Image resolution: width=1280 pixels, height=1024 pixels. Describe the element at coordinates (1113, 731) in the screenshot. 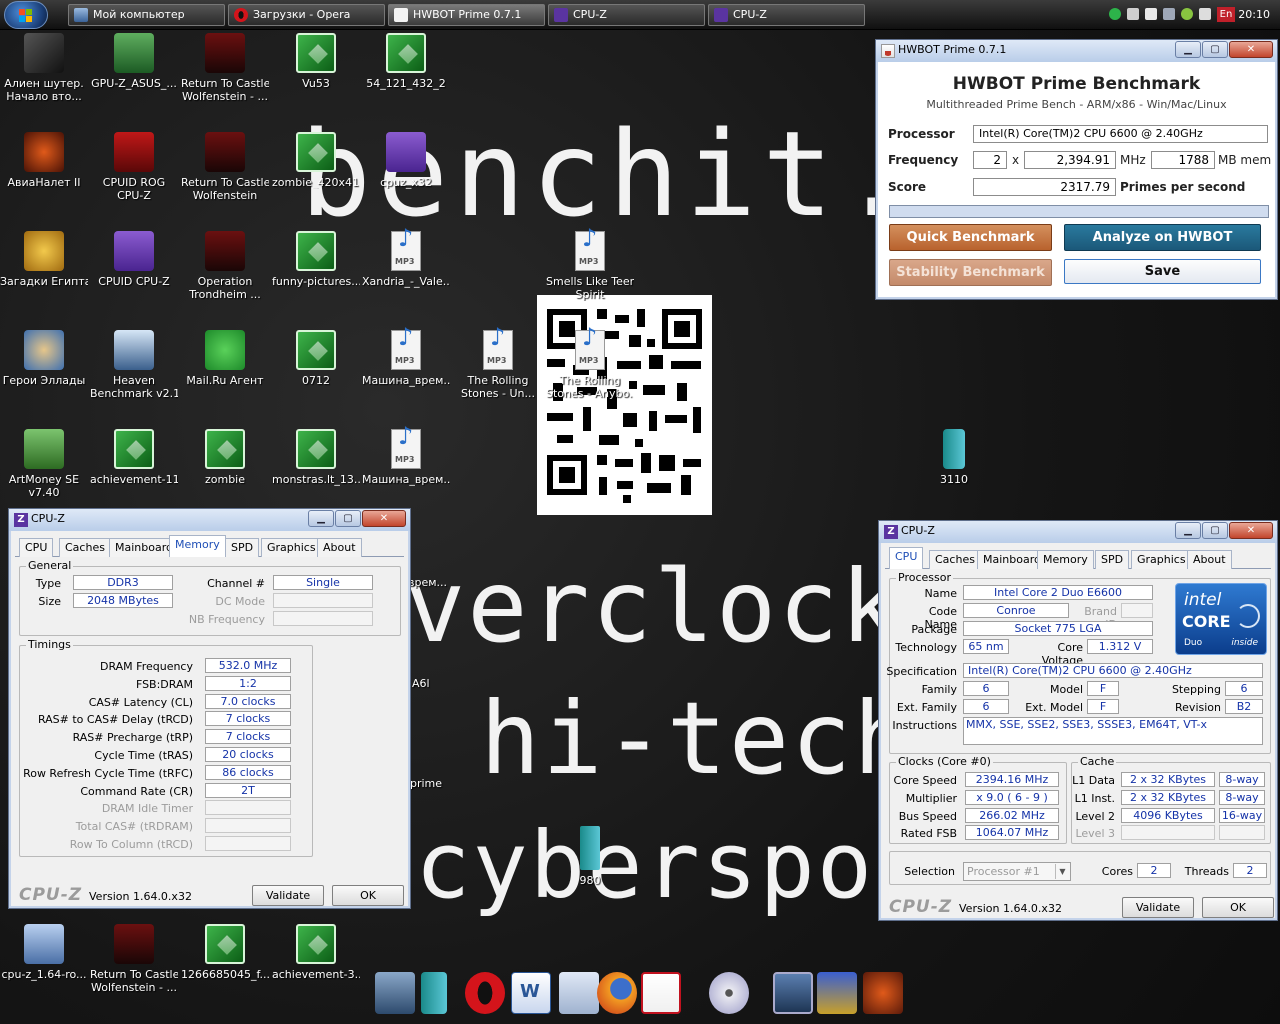

I see `instructions-value: MMX, SSE, SSE2, SSE3, SSSE3, EM64T, VT-x` at that location.